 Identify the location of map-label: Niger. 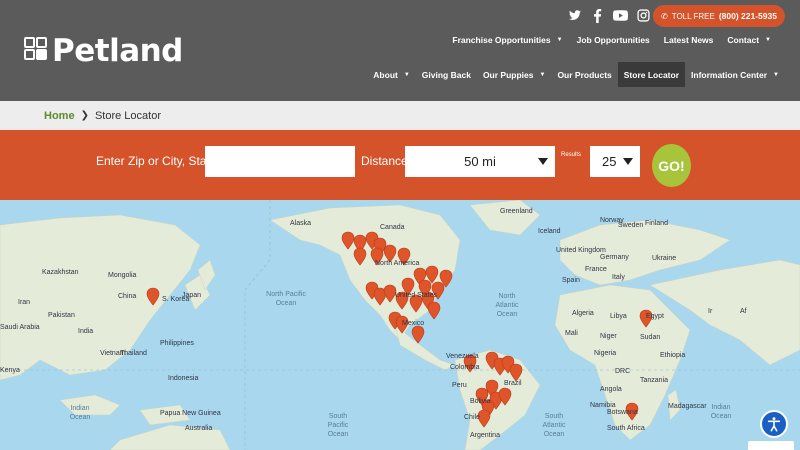
(608, 336).